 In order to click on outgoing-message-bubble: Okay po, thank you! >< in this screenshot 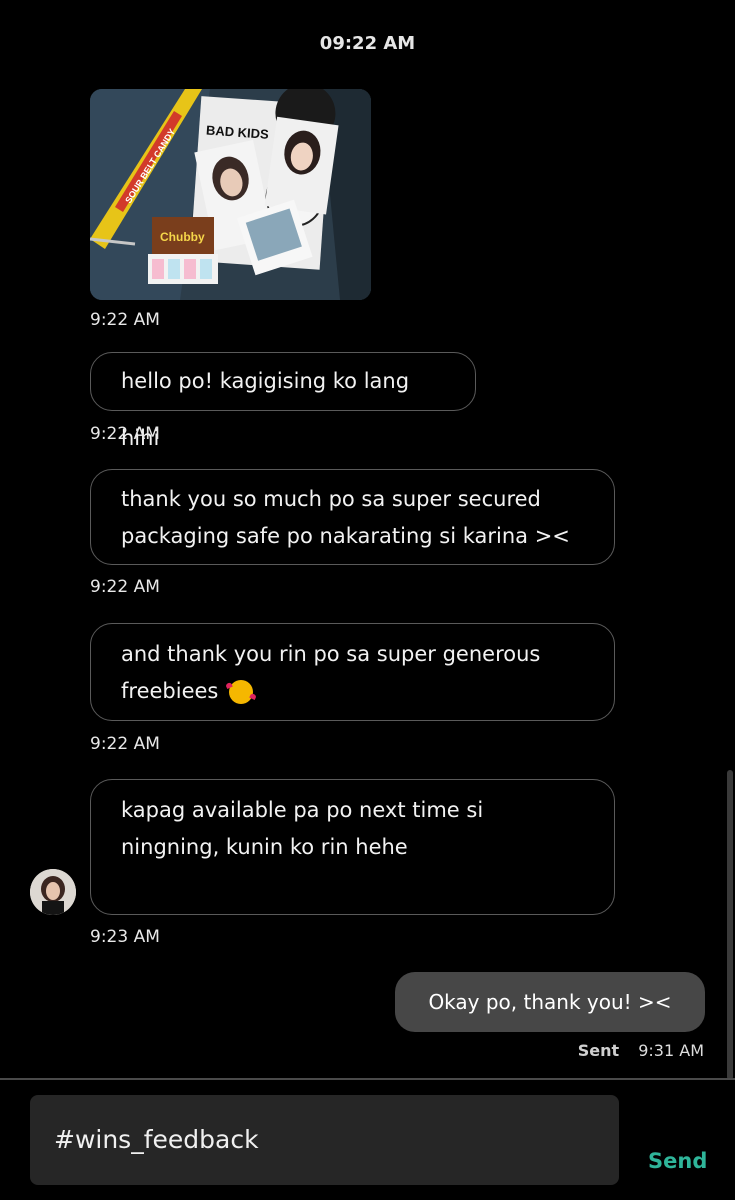, I will do `click(550, 1002)`.